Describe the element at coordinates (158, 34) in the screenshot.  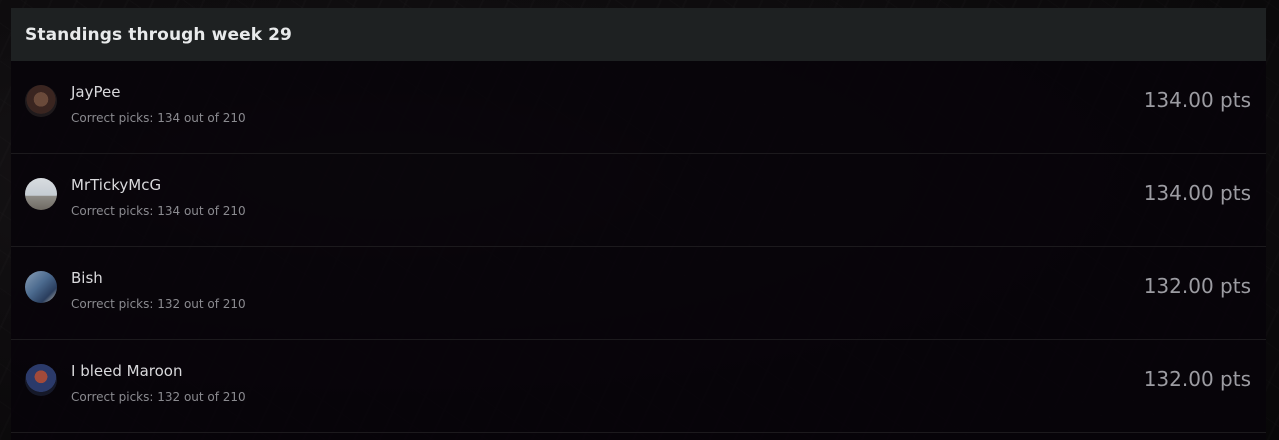
I see `standings-title: Standings through week 29` at that location.